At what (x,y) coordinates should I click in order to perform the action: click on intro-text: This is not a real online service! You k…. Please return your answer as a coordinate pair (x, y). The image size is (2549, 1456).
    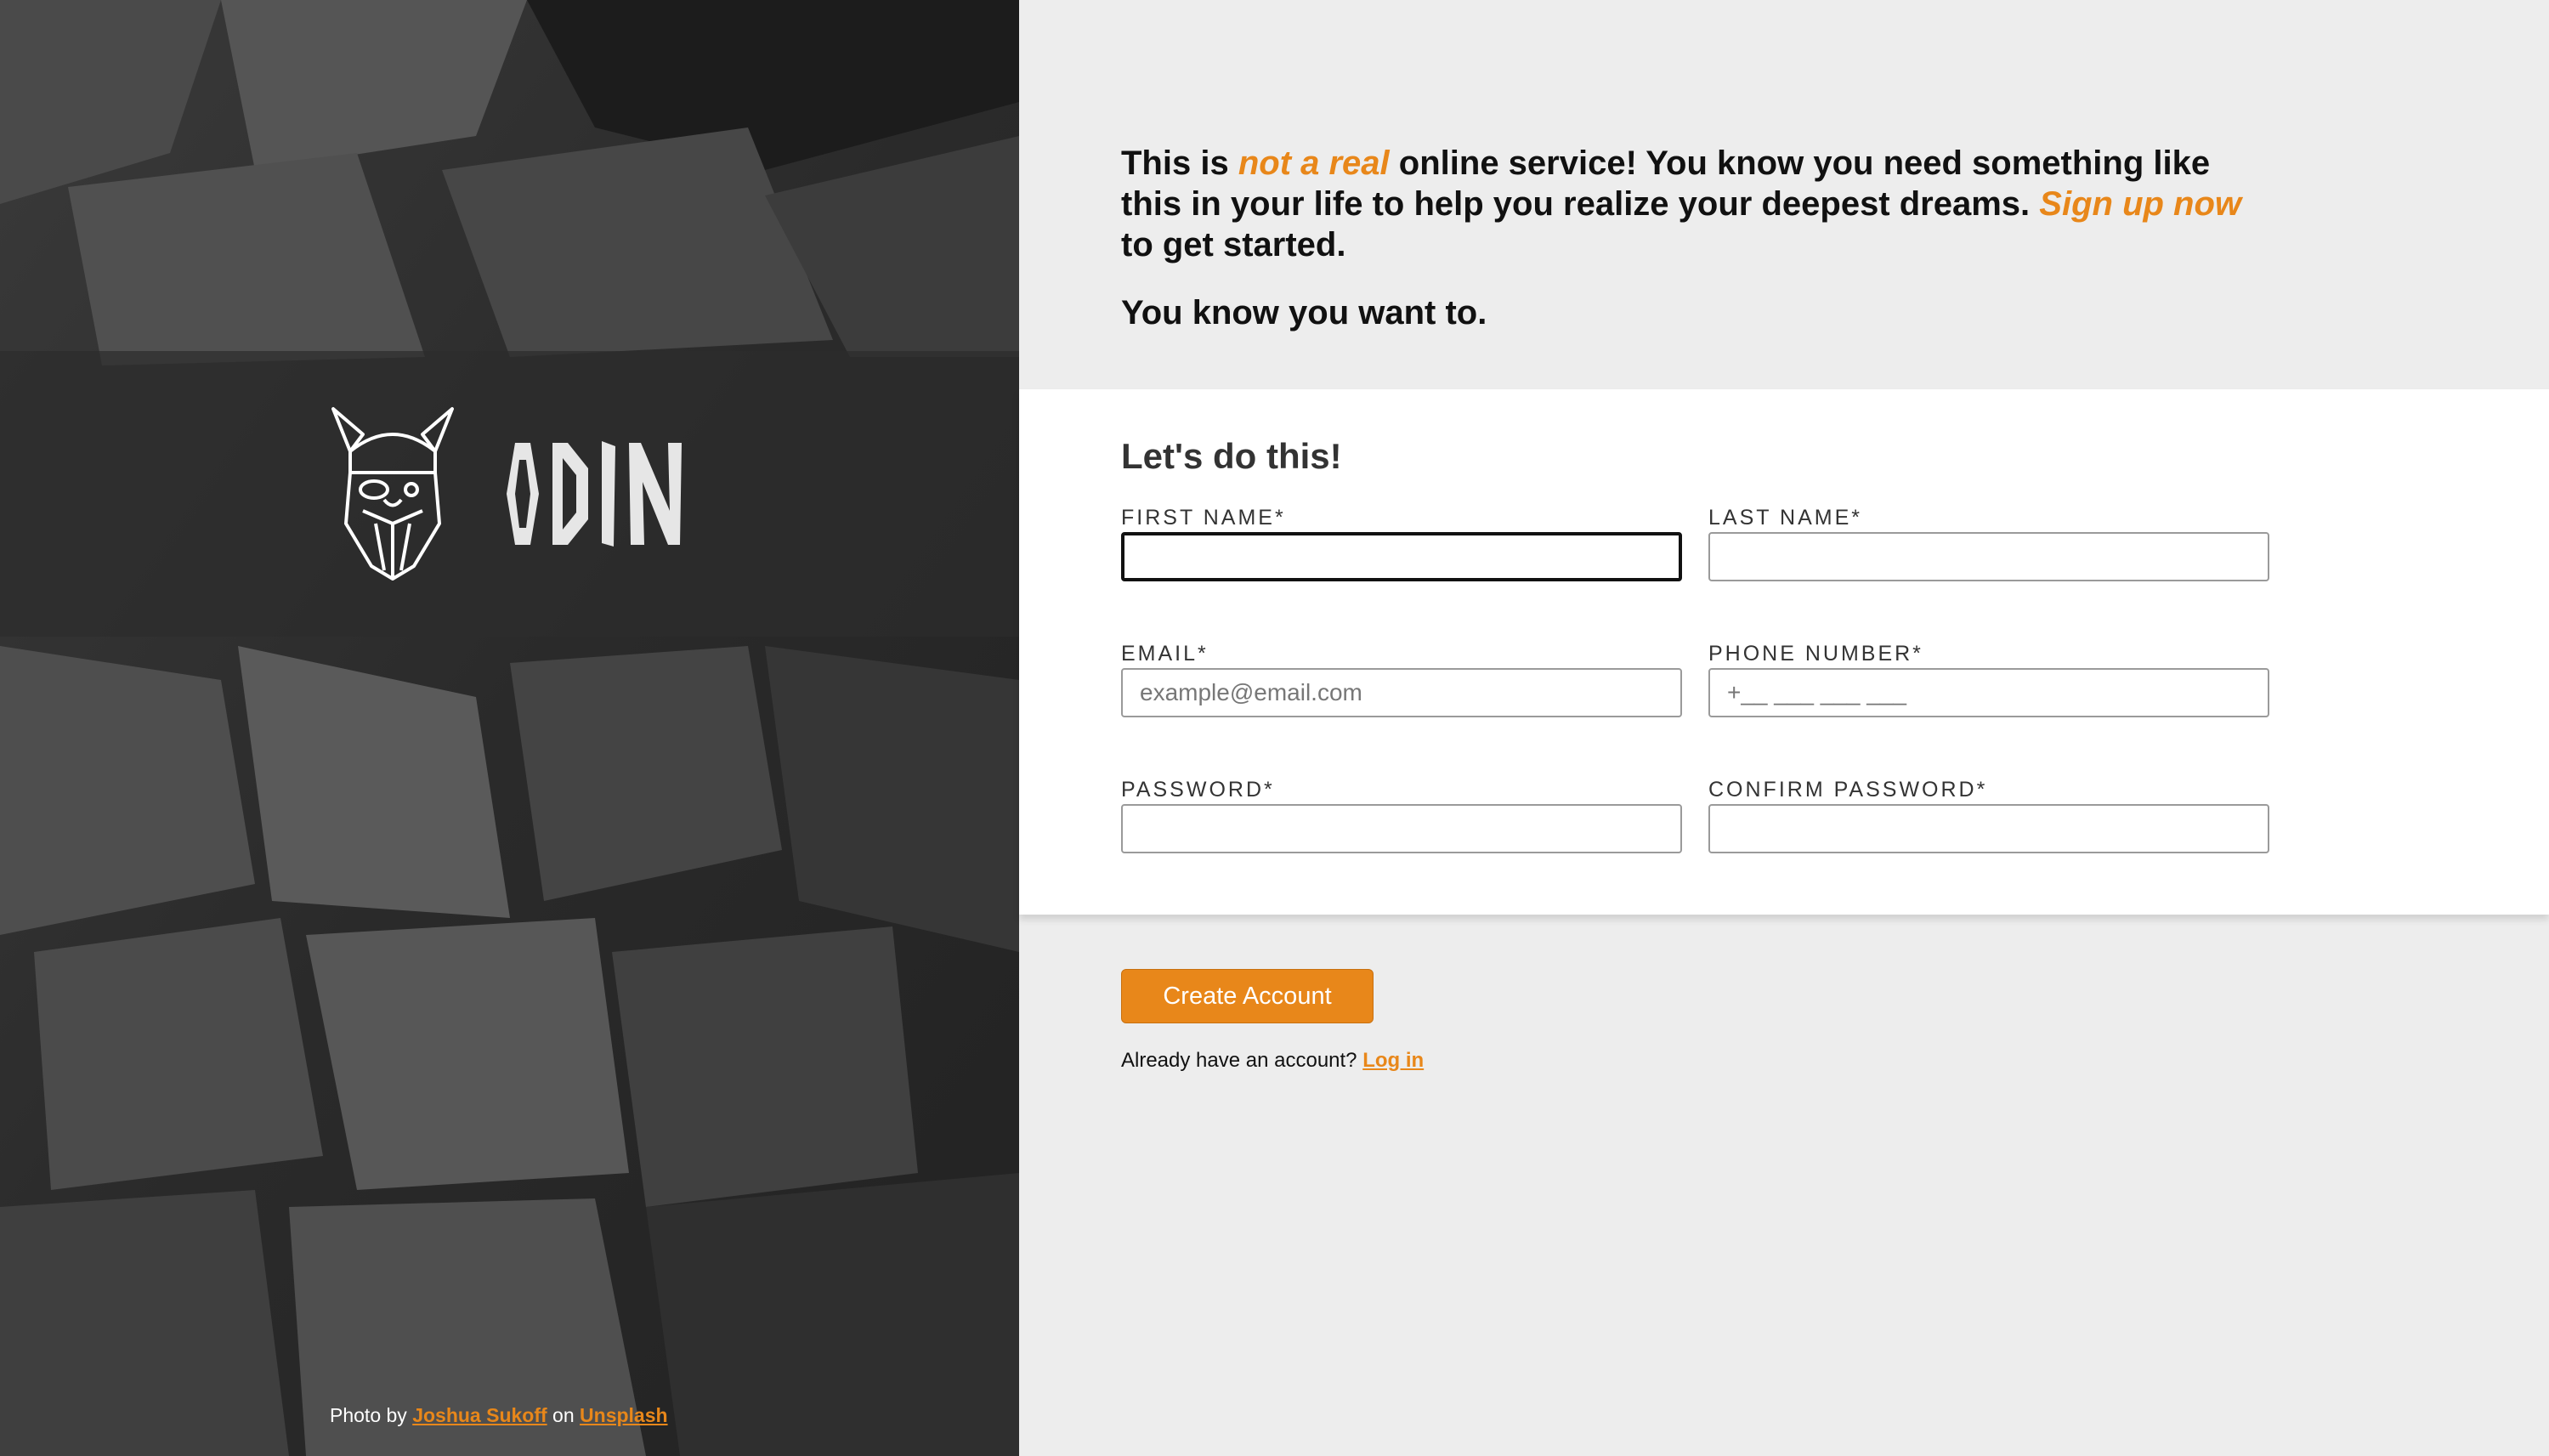
    Looking at the image, I should click on (1699, 252).